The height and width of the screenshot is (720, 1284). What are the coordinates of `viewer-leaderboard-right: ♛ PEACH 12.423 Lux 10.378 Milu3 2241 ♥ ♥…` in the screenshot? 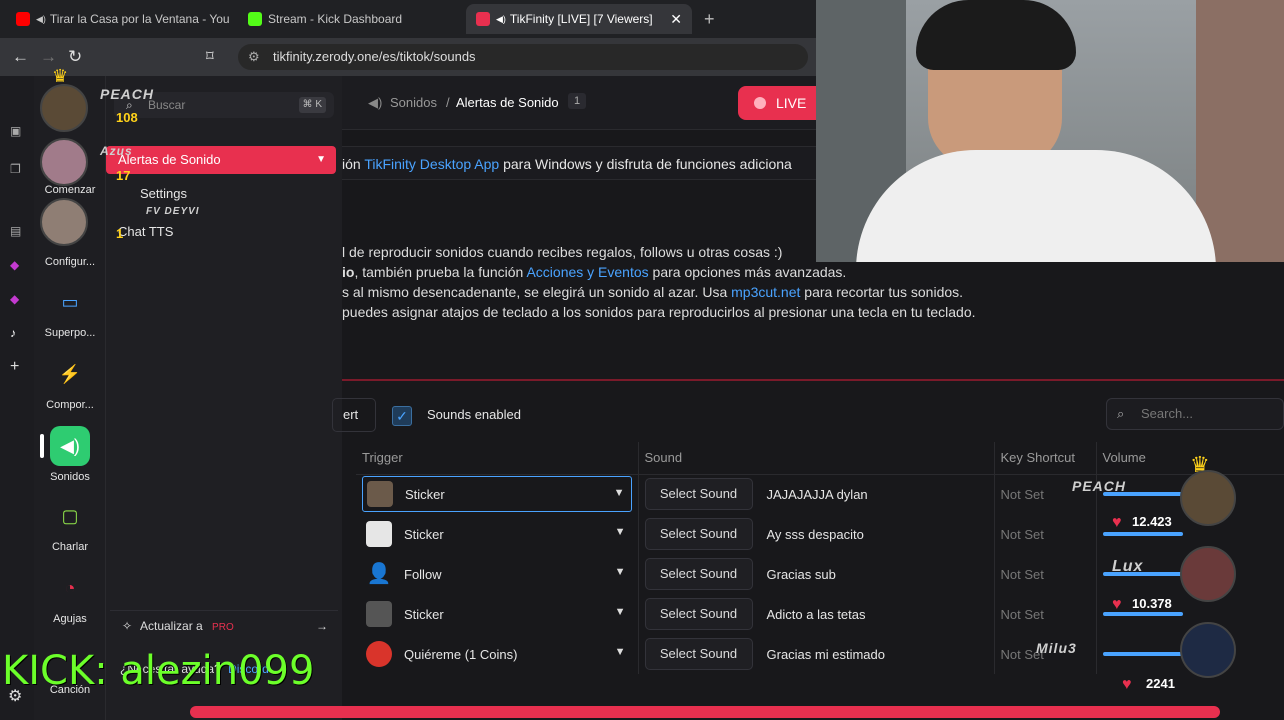 It's located at (1160, 575).